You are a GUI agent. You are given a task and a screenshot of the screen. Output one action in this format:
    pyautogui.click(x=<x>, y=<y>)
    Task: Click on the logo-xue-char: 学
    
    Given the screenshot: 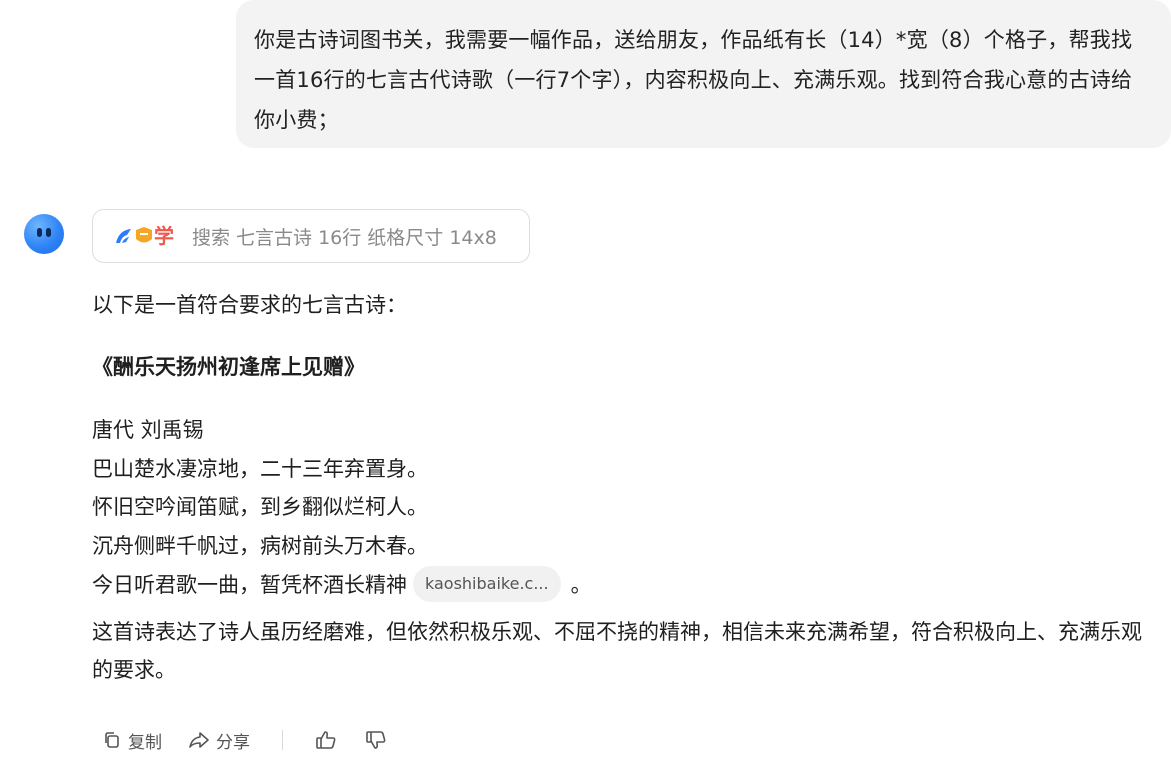 What is the action you would take?
    pyautogui.click(x=164, y=236)
    